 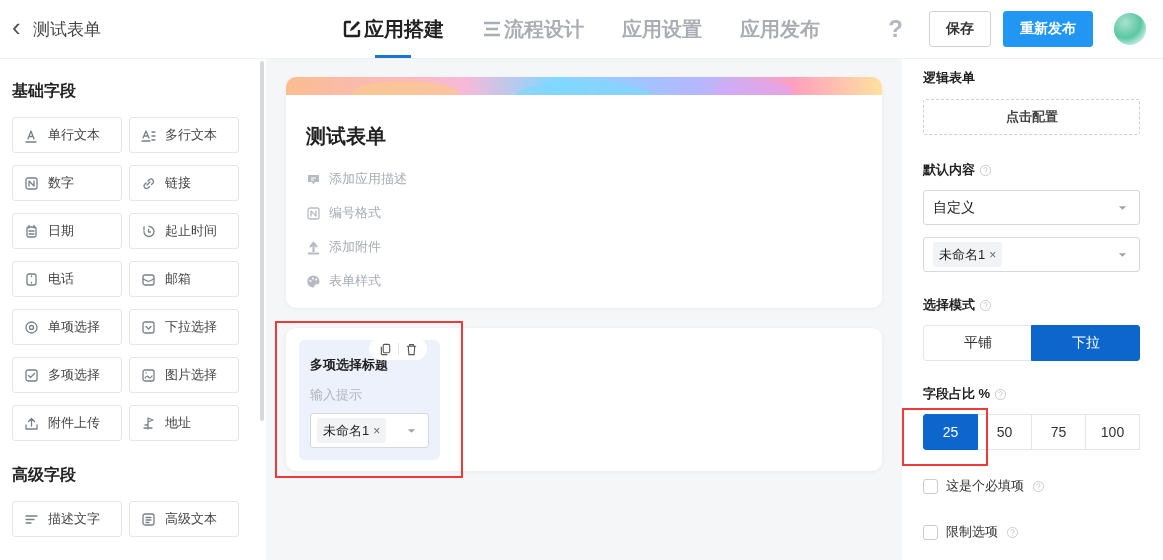 I want to click on mode-option: 平铺, so click(x=977, y=343).